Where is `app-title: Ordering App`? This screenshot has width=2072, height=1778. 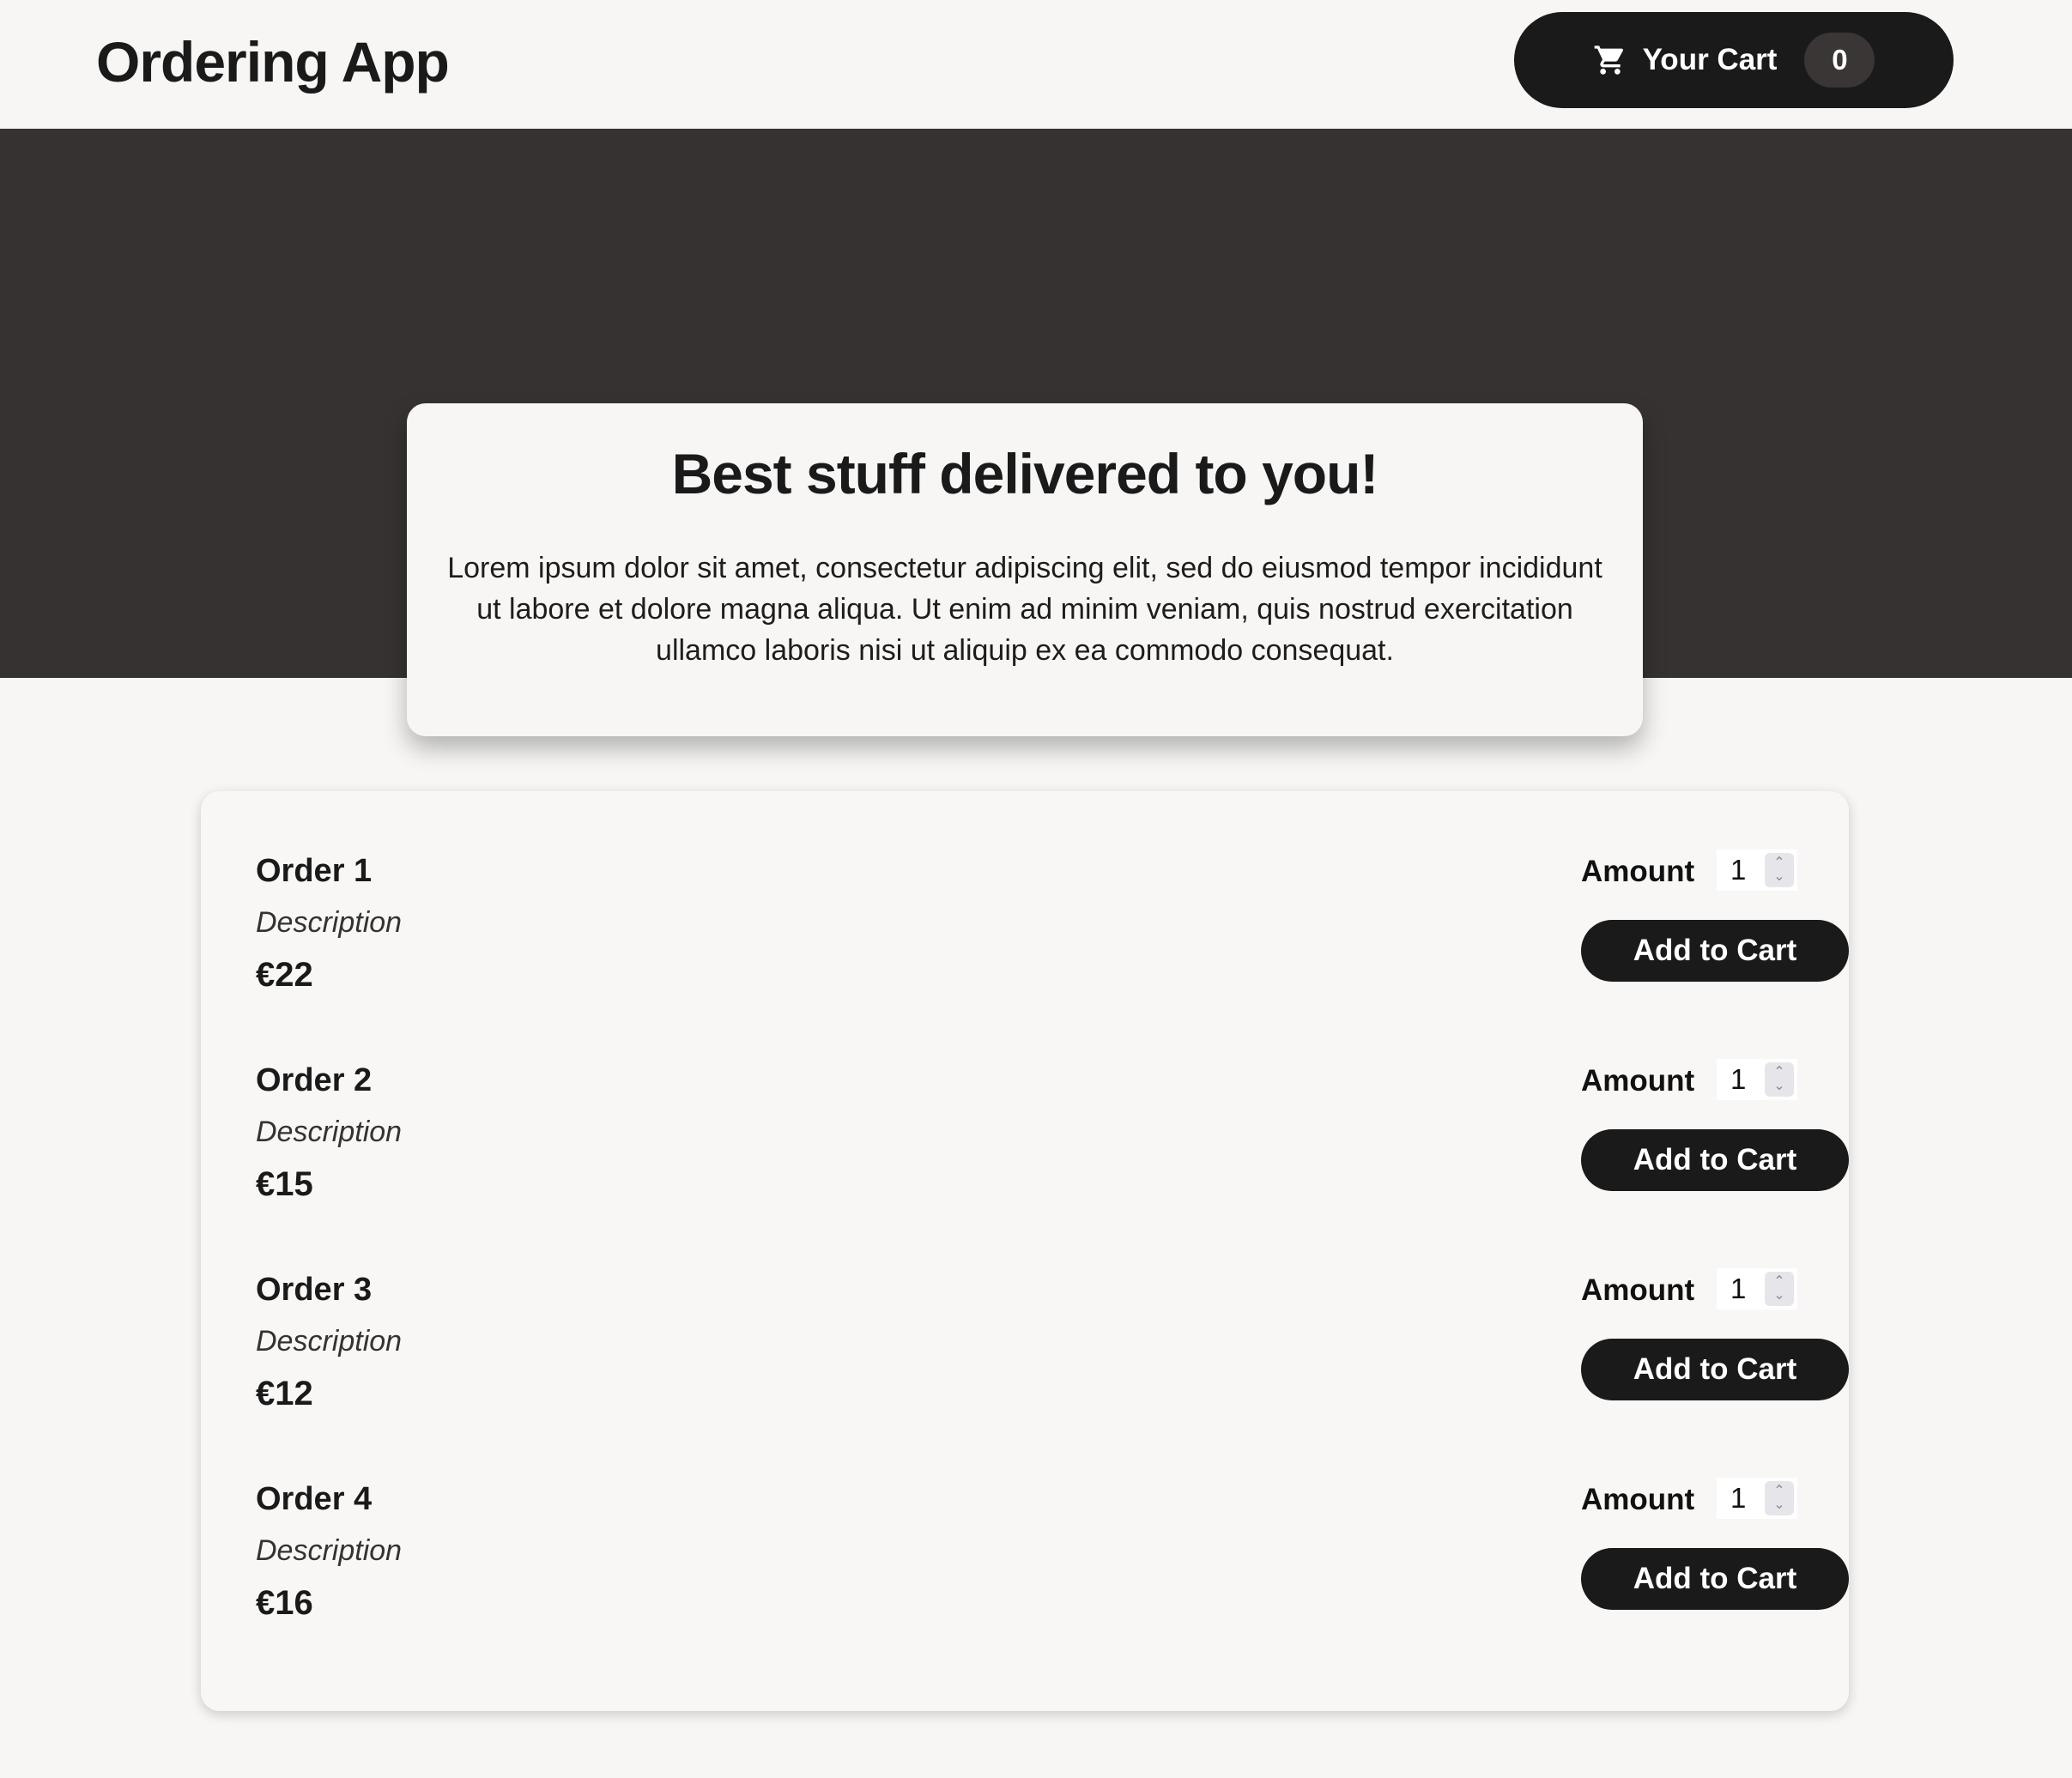 app-title: Ordering App is located at coordinates (273, 62).